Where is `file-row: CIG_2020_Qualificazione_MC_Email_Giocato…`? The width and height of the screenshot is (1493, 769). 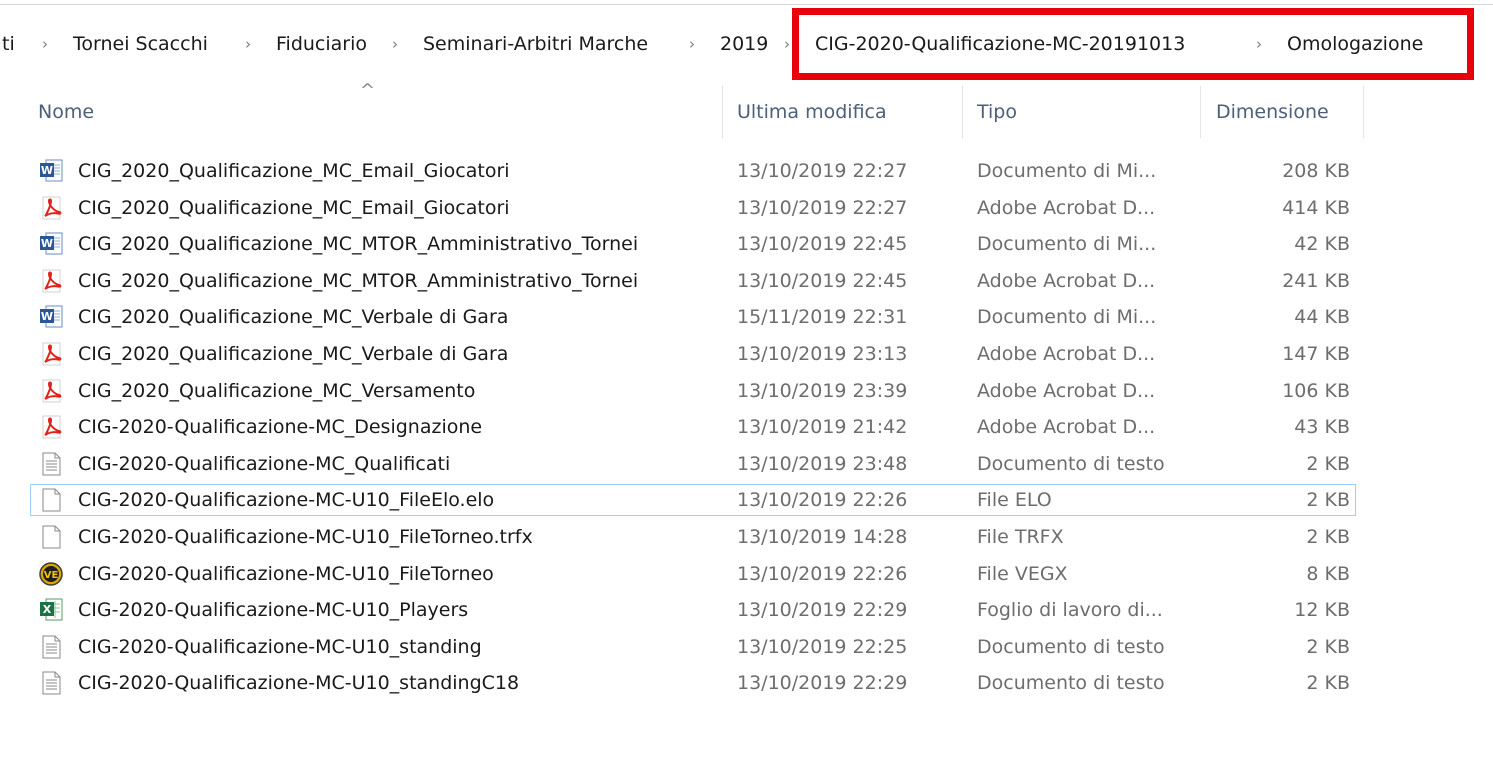
file-row: CIG_2020_Qualificazione_MC_Email_Giocato… is located at coordinates (746, 208).